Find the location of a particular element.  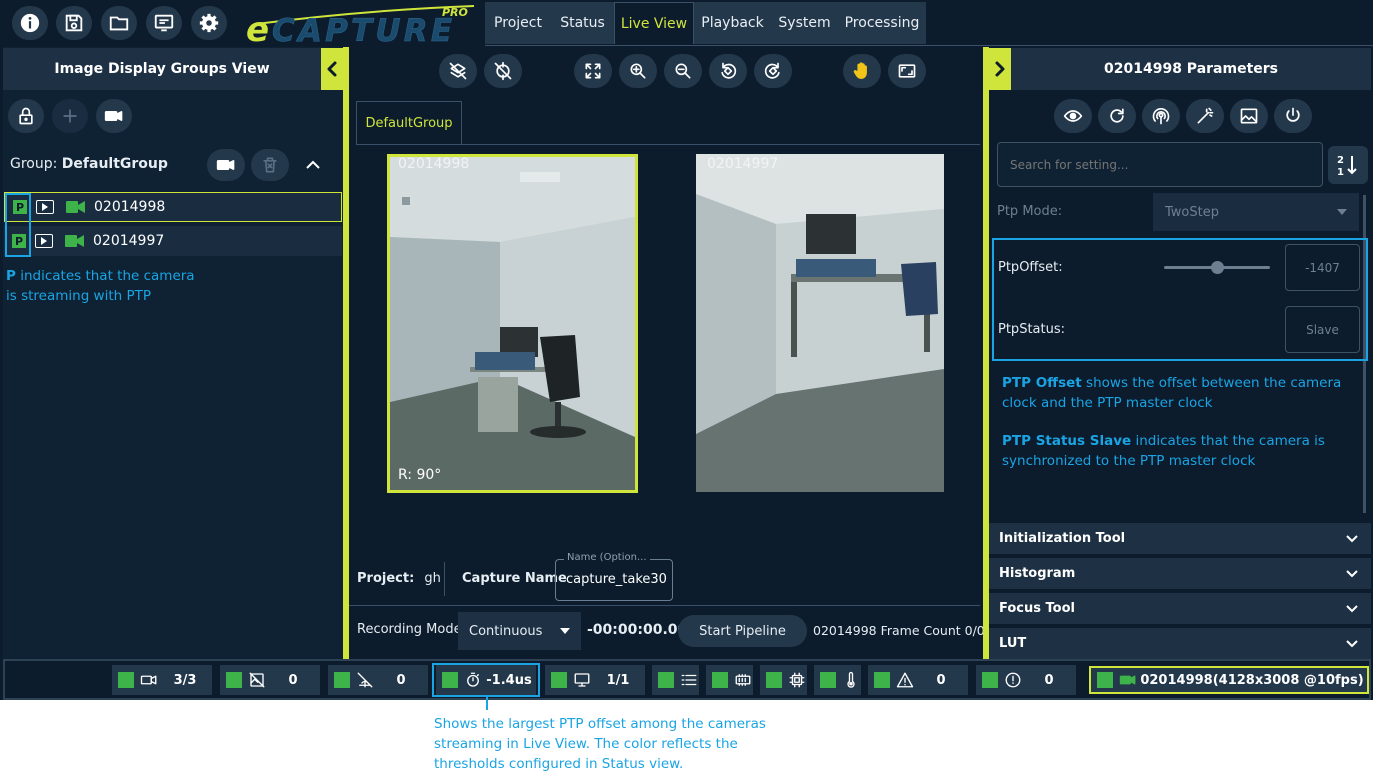

annotation-p: P is located at coordinates (11, 276).